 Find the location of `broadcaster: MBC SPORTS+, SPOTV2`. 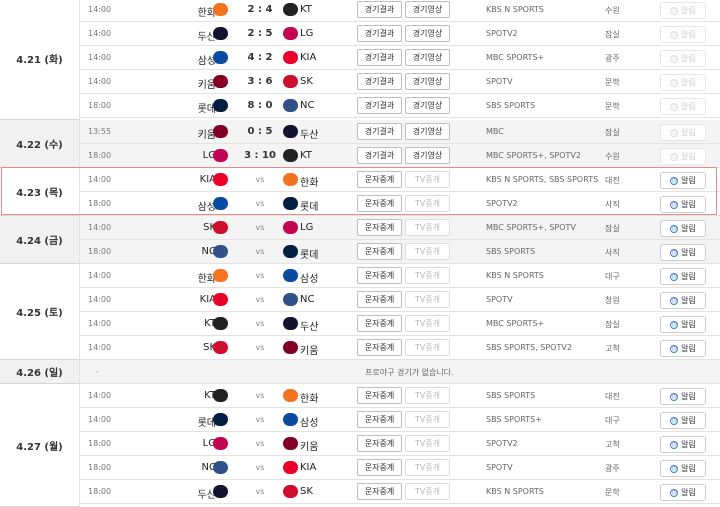

broadcaster: MBC SPORTS+, SPOTV2 is located at coordinates (533, 155).